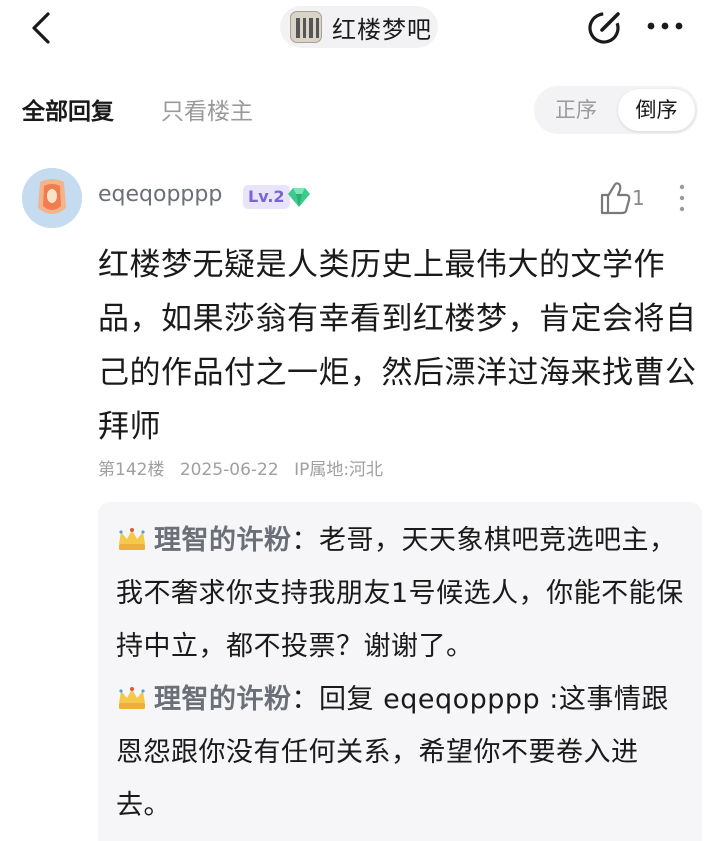  I want to click on post-meta: 第142楼 2025-06-22 IP属地:河北, so click(245, 467).